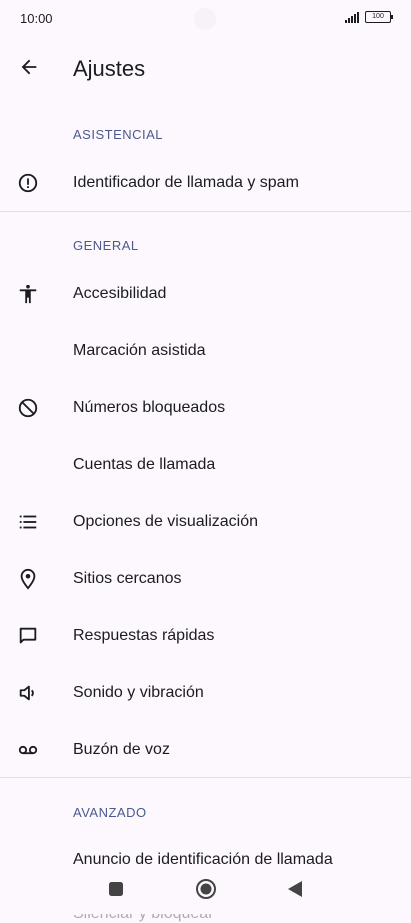 The image size is (411, 923). I want to click on settings-item-call-accounts: Cuentas de llamada, so click(205, 465).